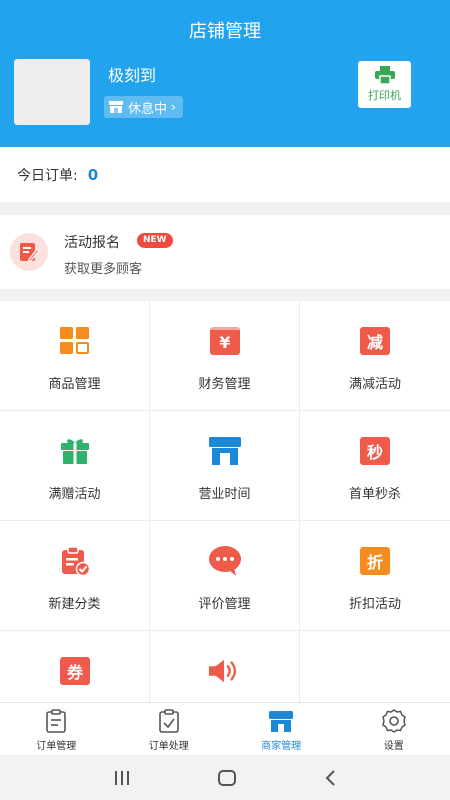  I want to click on grid-item-label: 首单秒杀, so click(374, 494).